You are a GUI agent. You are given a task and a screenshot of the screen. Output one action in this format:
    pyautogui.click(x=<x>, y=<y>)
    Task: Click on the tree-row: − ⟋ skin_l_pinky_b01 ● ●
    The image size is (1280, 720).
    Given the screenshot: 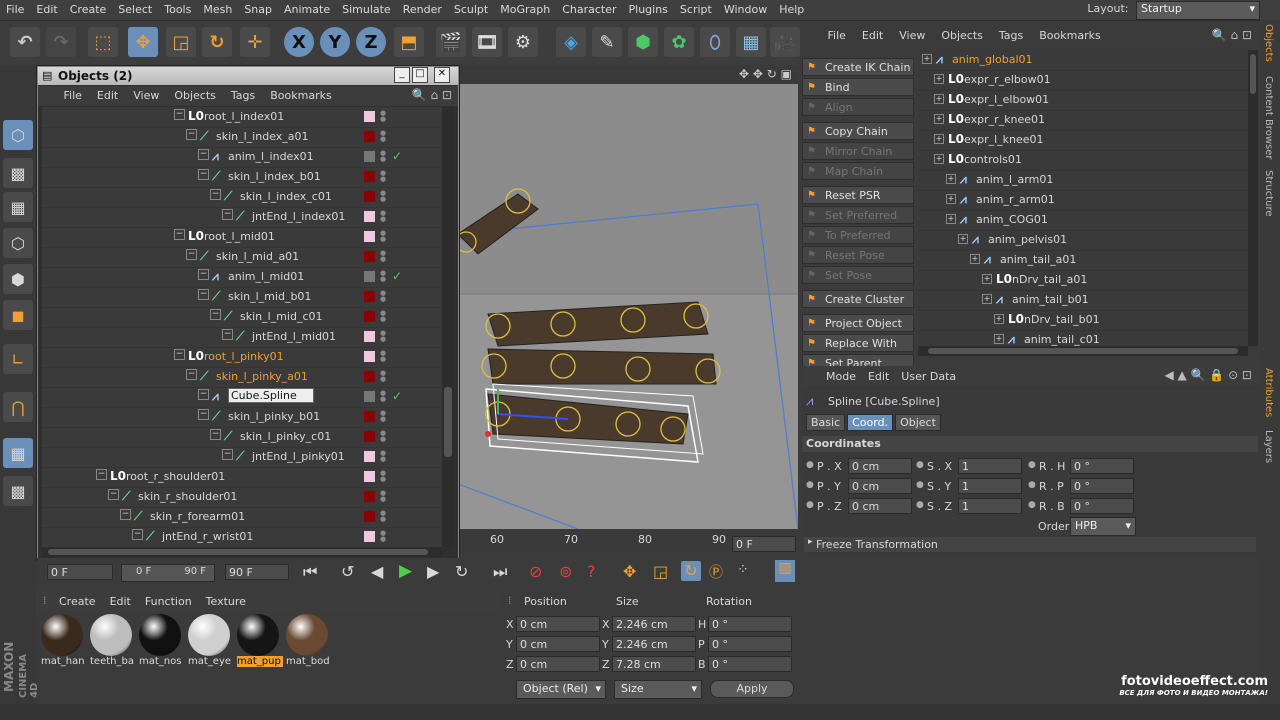 What is the action you would take?
    pyautogui.click(x=242, y=417)
    